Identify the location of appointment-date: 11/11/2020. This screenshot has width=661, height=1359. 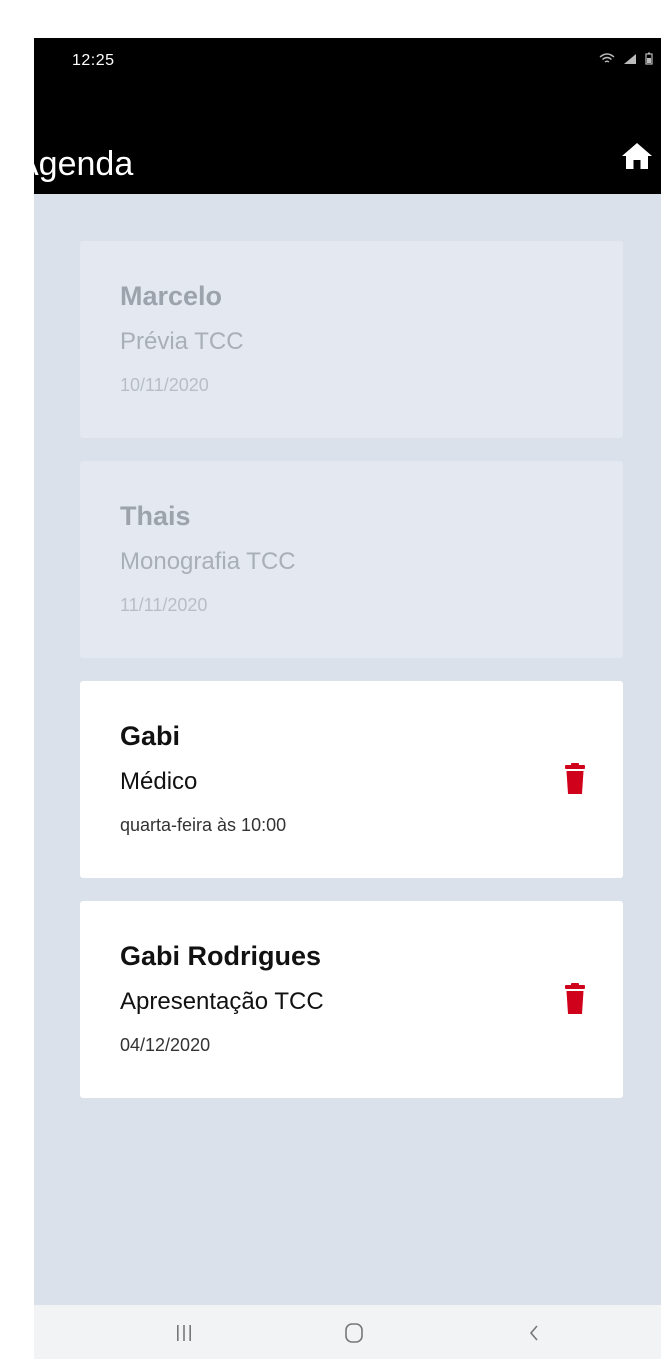
(164, 605).